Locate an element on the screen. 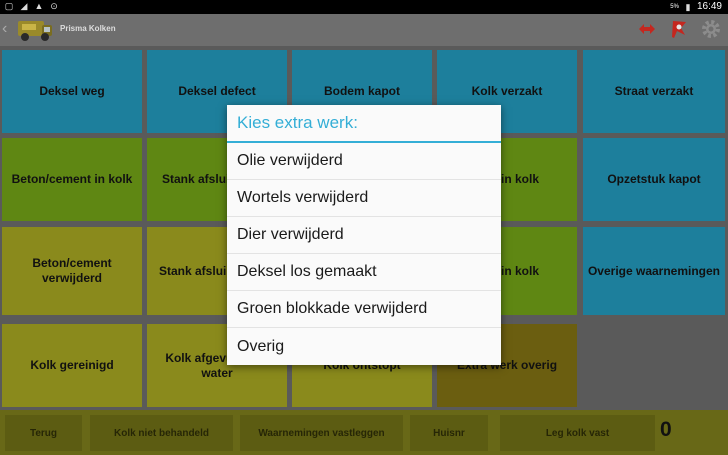 This screenshot has width=728, height=455. leg-kolk-vast-button: Leg kolk vast is located at coordinates (577, 433).